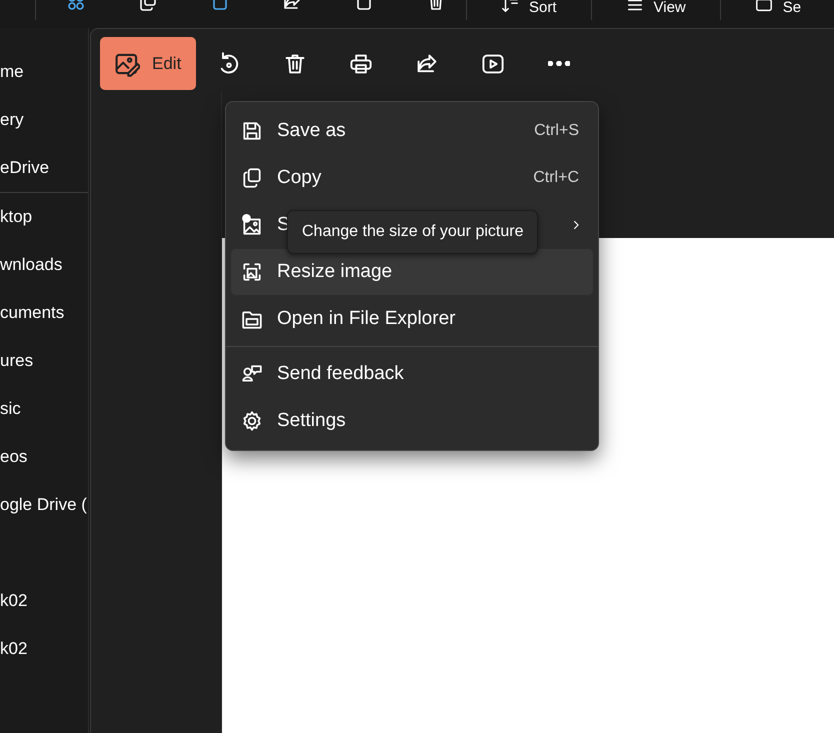 The image size is (834, 733). What do you see at coordinates (12, 120) in the screenshot?
I see `sidebar-item: ery` at bounding box center [12, 120].